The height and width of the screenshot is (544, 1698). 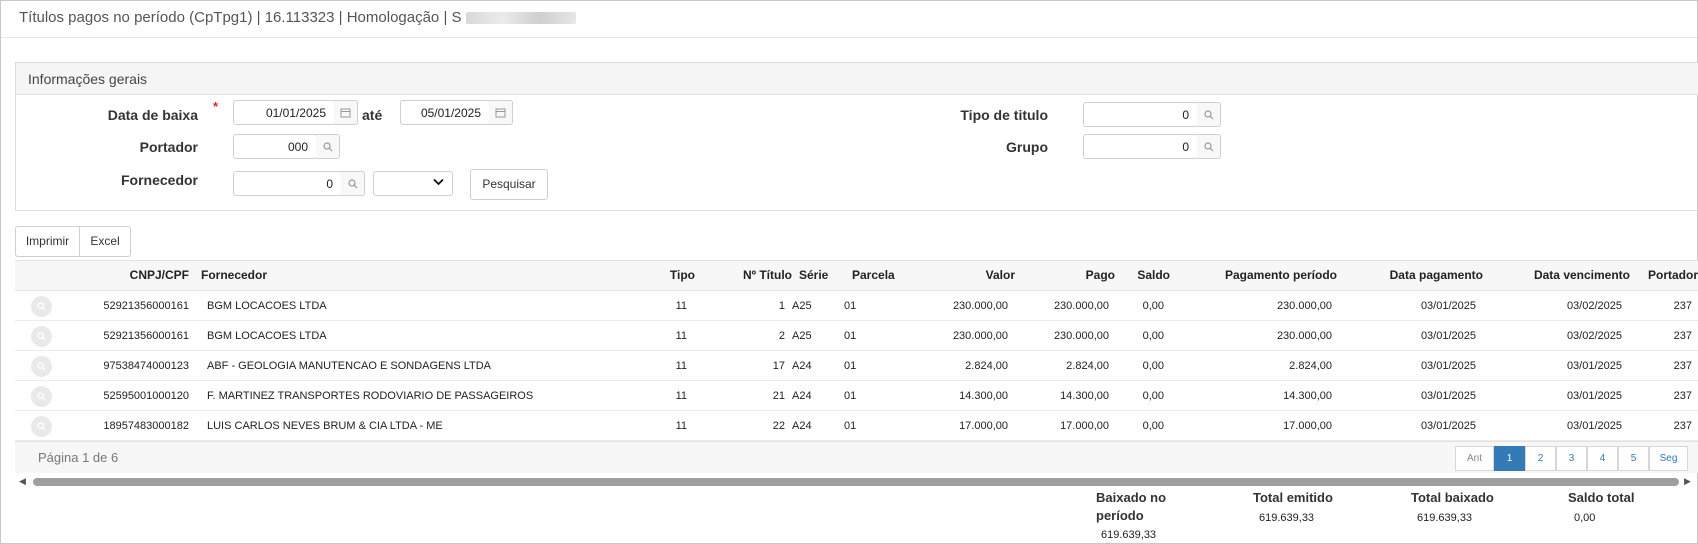 I want to click on total-emitido-value: 619.639,33, so click(x=1287, y=518).